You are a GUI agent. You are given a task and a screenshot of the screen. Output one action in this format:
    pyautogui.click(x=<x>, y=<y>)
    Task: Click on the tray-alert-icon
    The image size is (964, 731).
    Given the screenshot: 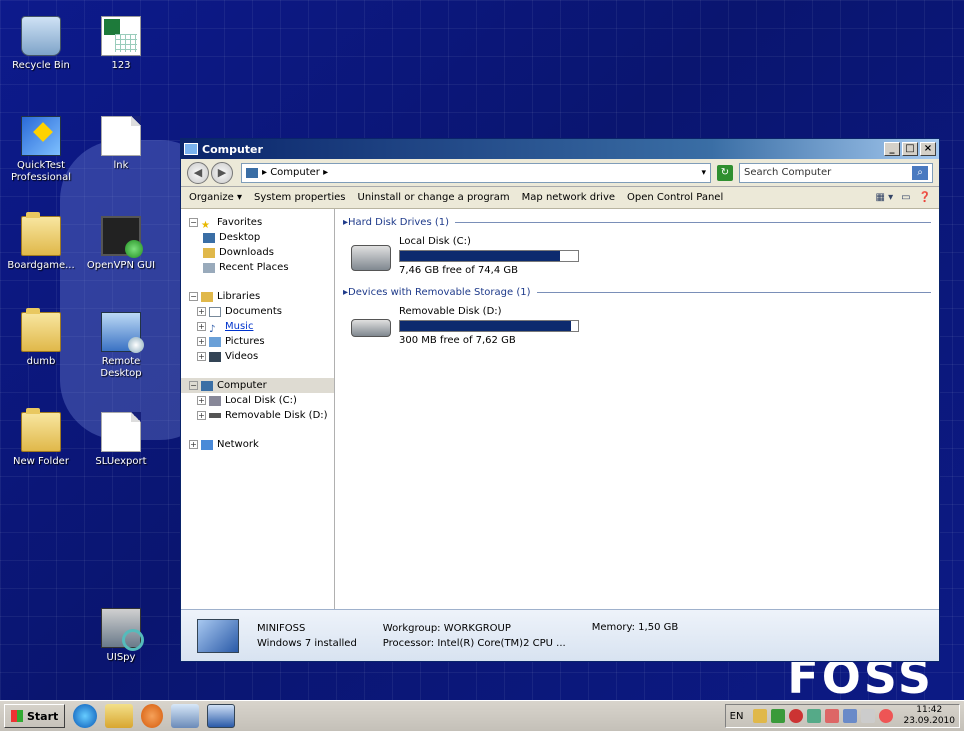 What is the action you would take?
    pyautogui.click(x=796, y=716)
    